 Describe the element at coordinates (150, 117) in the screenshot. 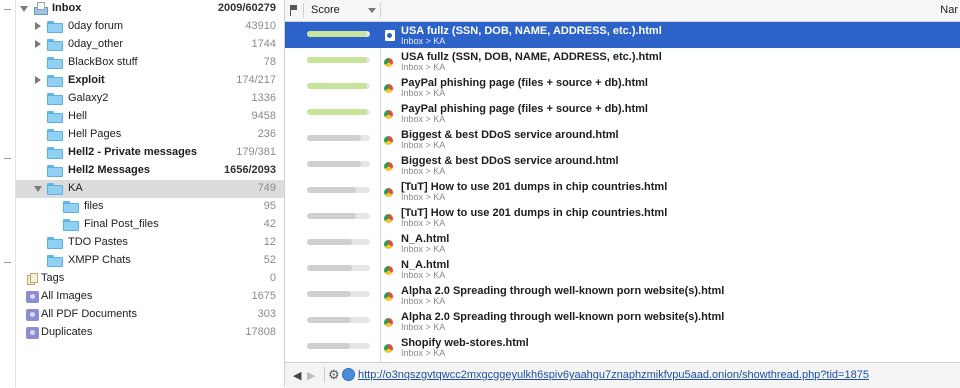

I see `sidebar-item-hell: Hell 9458` at that location.